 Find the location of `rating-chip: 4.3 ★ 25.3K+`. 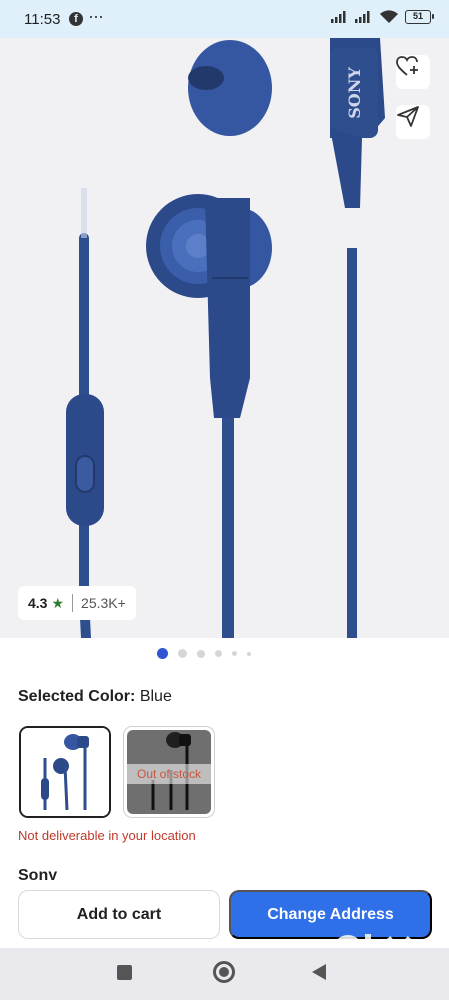

rating-chip: 4.3 ★ 25.3K+ is located at coordinates (77, 603).